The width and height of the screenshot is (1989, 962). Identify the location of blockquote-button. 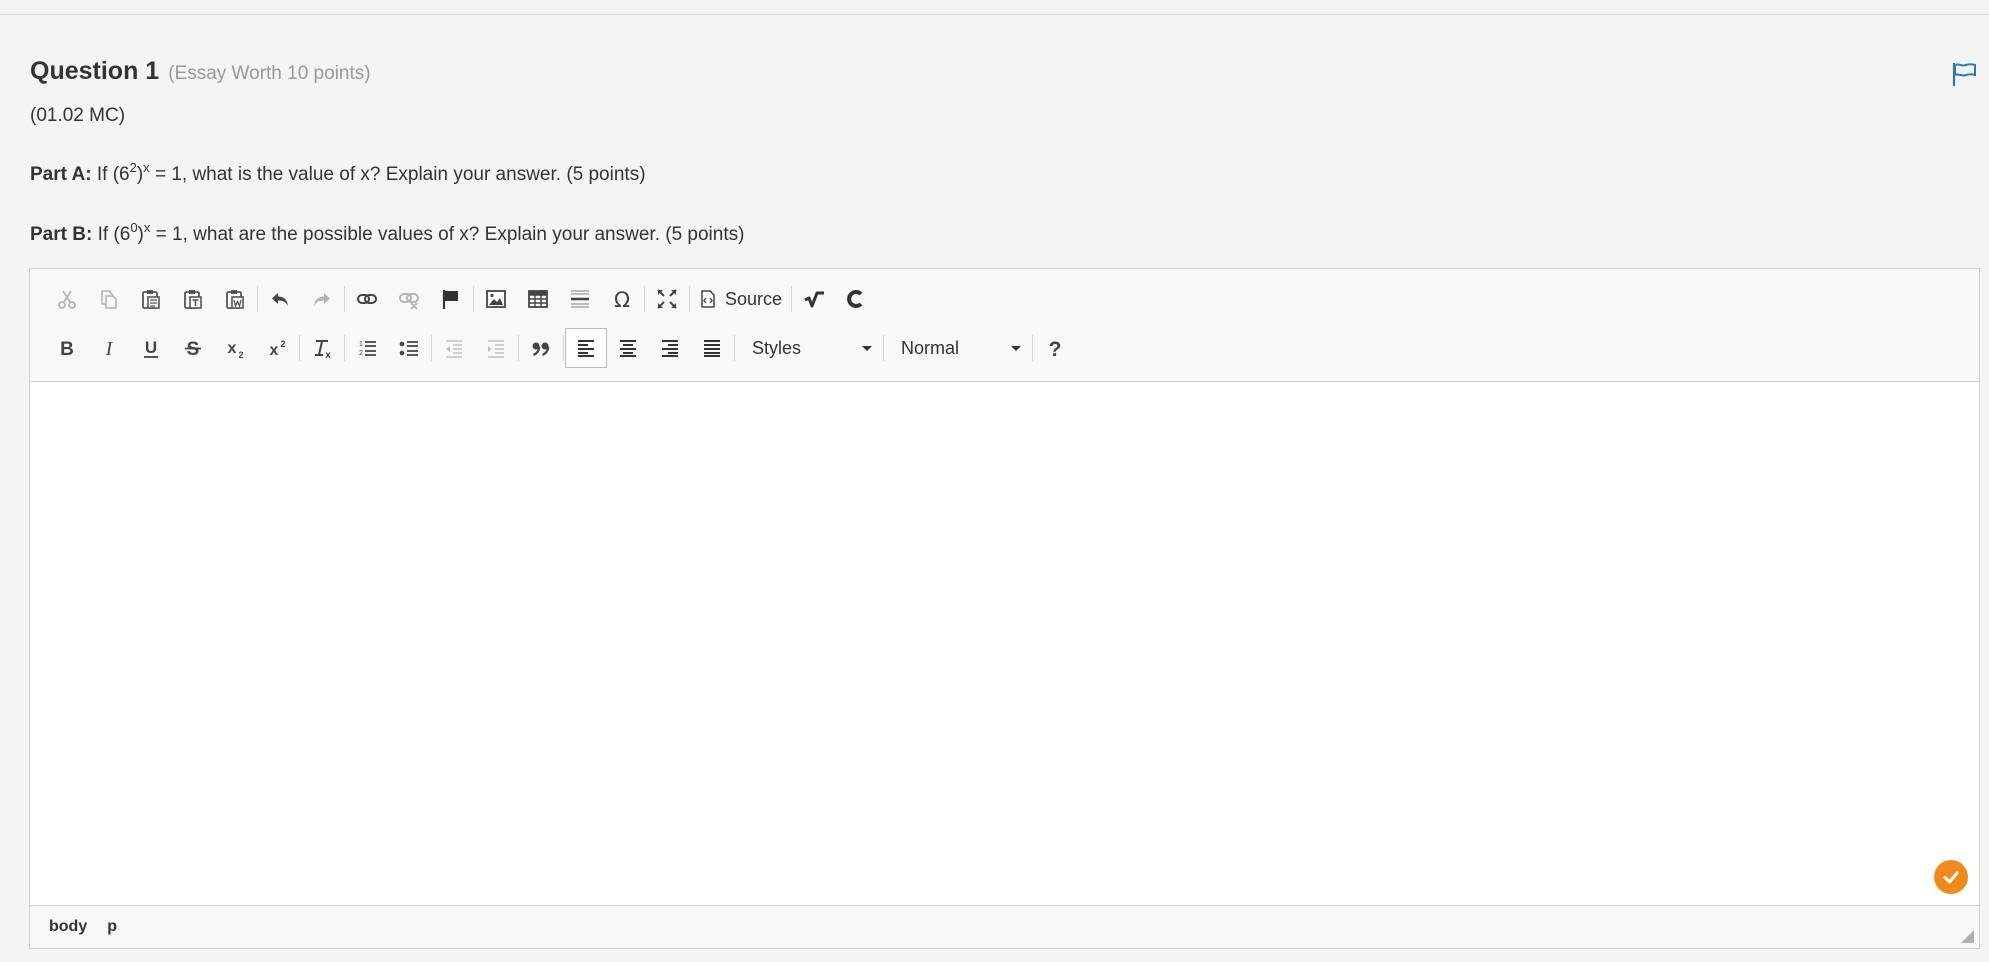
(541, 348).